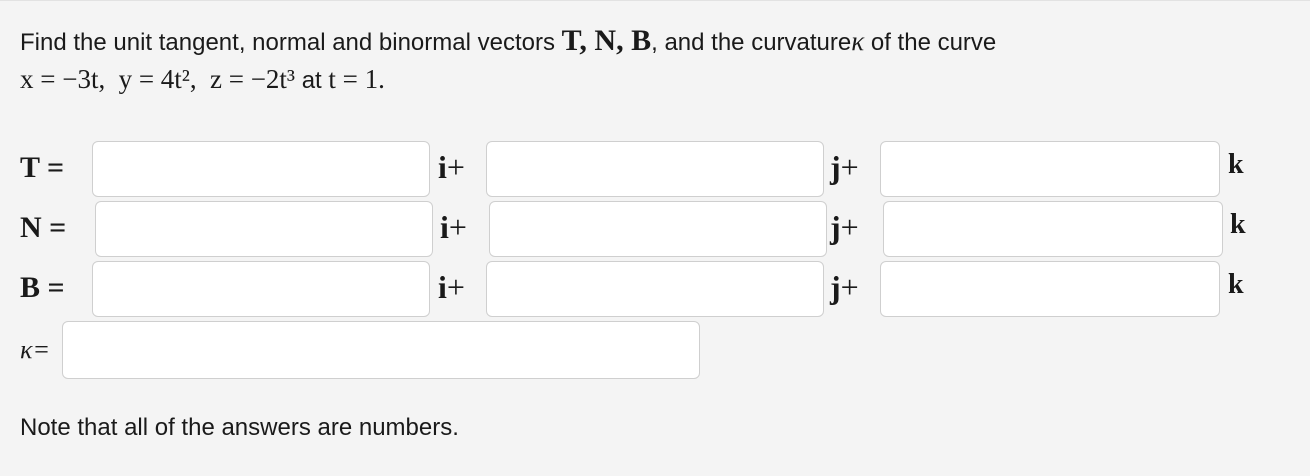 The width and height of the screenshot is (1310, 476). What do you see at coordinates (658, 229) in the screenshot?
I see `normal-j-input` at bounding box center [658, 229].